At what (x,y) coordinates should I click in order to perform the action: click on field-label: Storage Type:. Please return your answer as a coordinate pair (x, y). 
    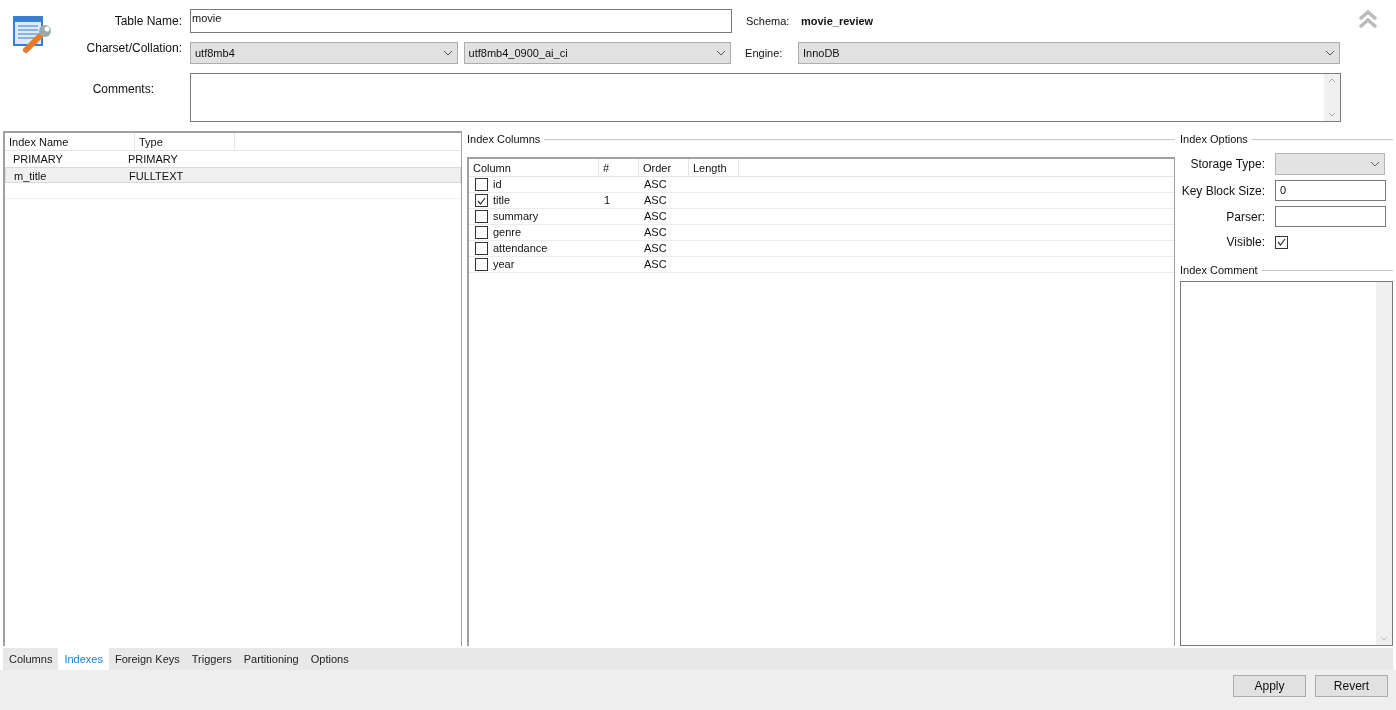
    Looking at the image, I should click on (1227, 164).